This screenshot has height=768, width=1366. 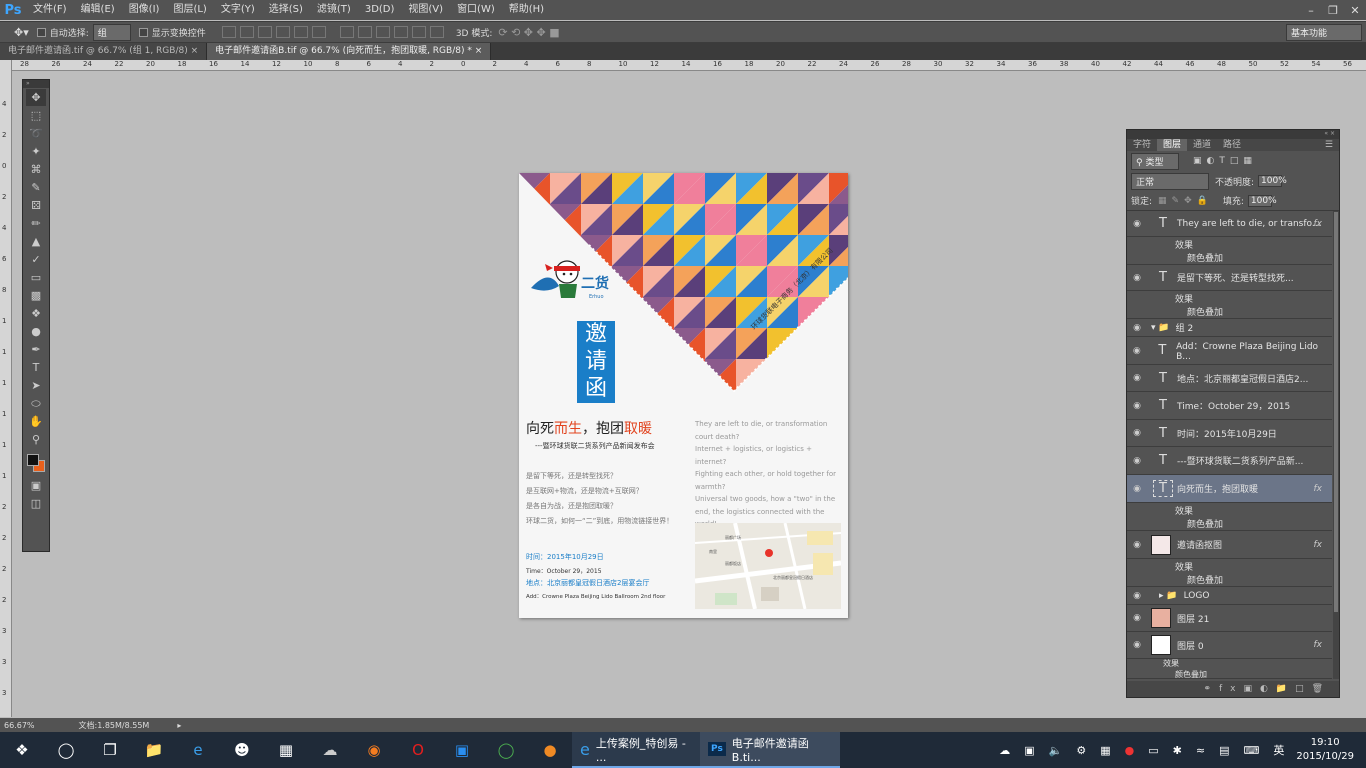 What do you see at coordinates (1229, 596) in the screenshot?
I see `group-row: ◉ ▸ 📁 LOGO` at bounding box center [1229, 596].